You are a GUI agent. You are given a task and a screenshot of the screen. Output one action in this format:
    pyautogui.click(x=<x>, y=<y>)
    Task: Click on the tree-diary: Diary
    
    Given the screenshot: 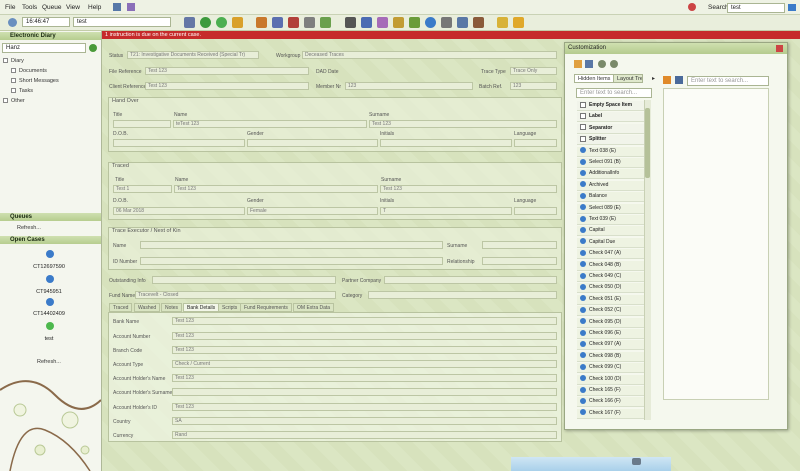 What is the action you would take?
    pyautogui.click(x=13, y=61)
    